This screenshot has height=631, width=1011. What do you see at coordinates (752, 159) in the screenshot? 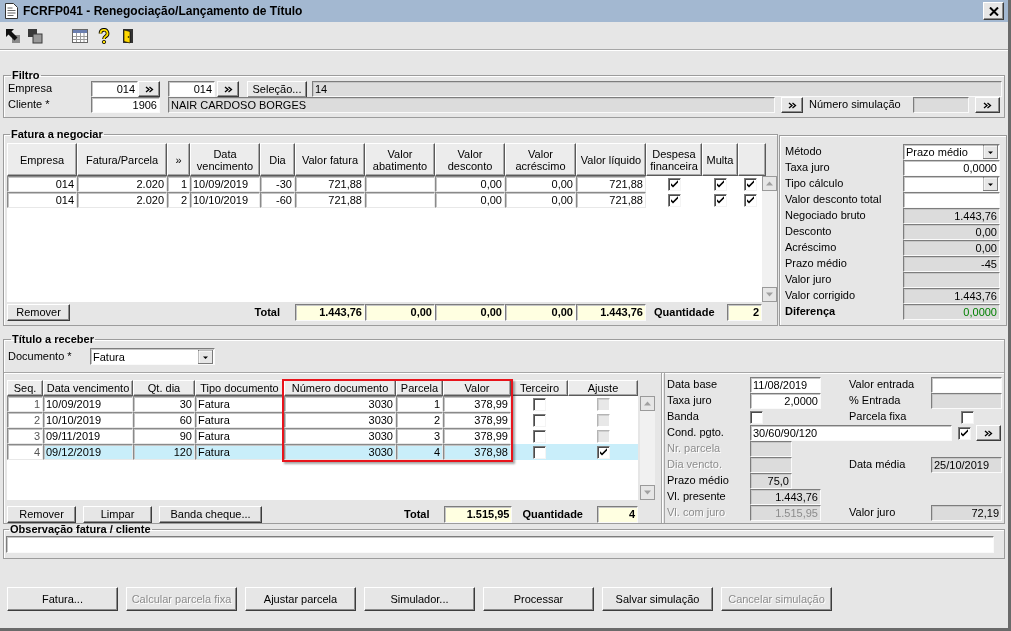
I see `column-header` at bounding box center [752, 159].